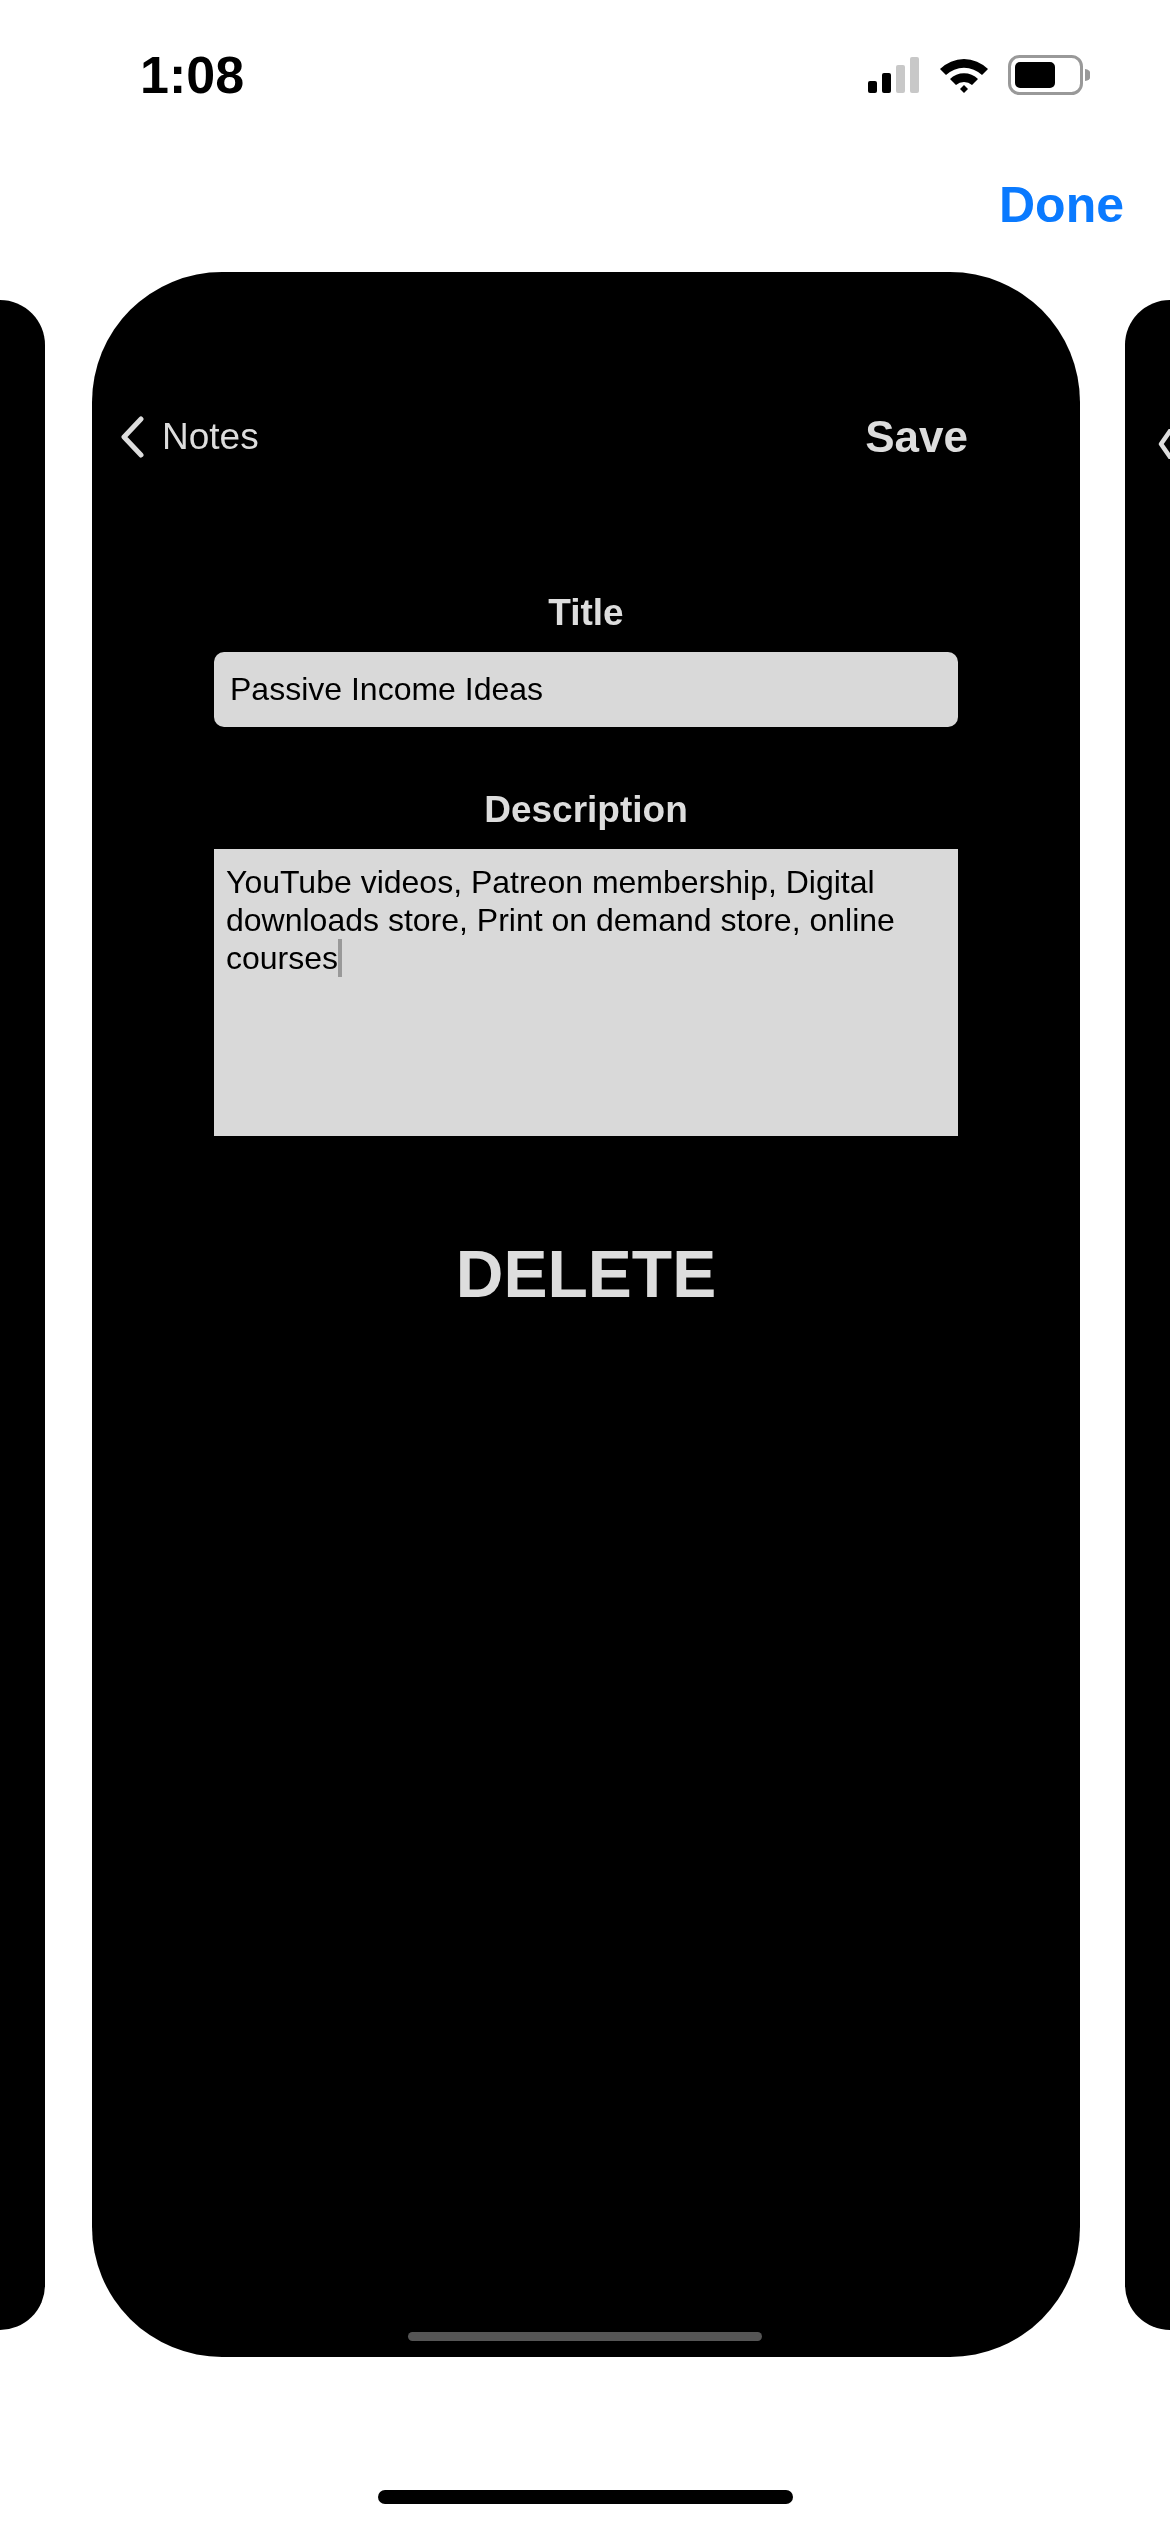 Image resolution: width=1170 pixels, height=2532 pixels. I want to click on delete-button: DELETE, so click(586, 1274).